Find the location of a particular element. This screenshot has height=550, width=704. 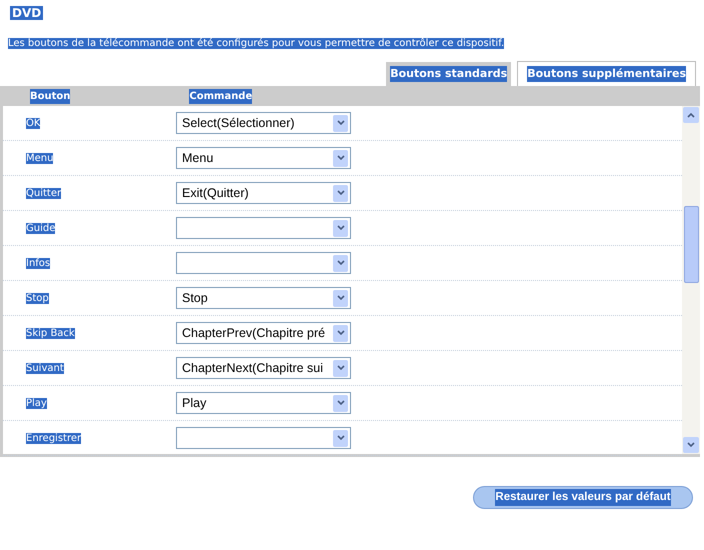

scroll-down-button is located at coordinates (691, 445).